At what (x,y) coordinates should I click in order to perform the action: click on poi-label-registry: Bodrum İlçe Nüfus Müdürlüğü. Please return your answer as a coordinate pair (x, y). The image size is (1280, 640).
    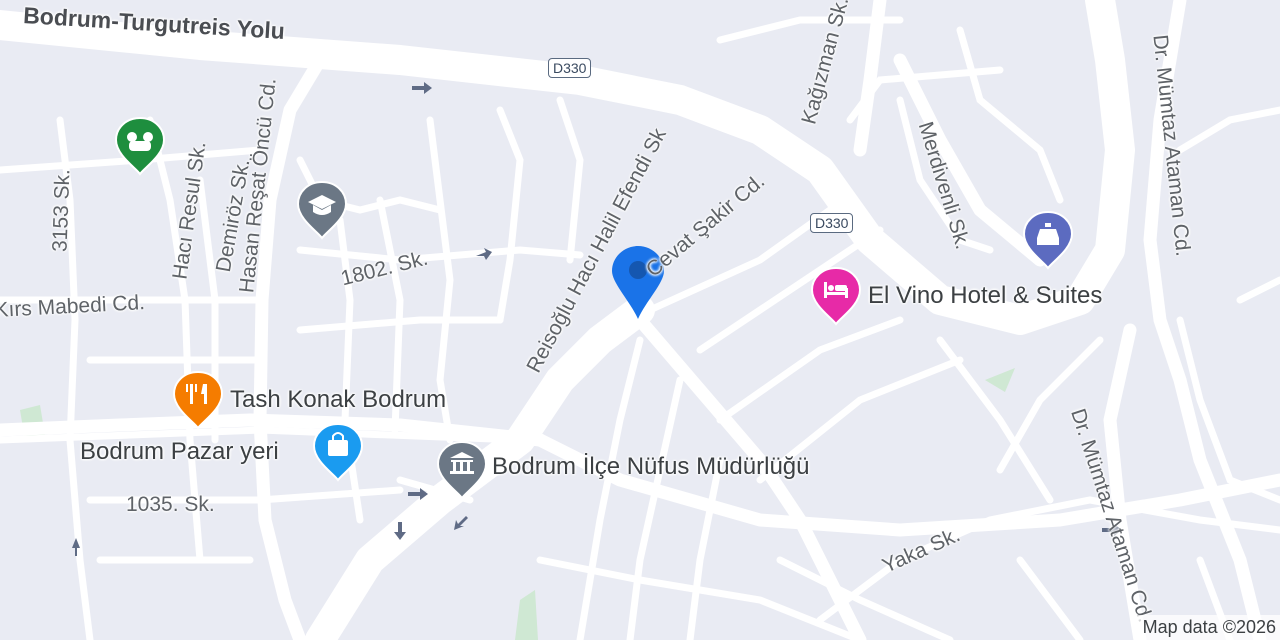
    Looking at the image, I should click on (650, 467).